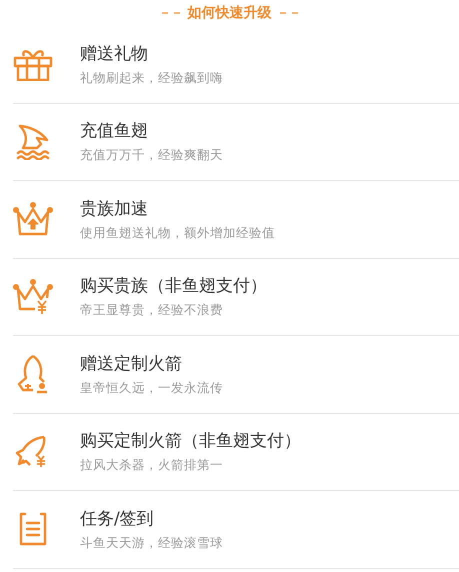  Describe the element at coordinates (151, 543) in the screenshot. I see `item-description: 斗鱼天天游，经验滚雪球` at that location.